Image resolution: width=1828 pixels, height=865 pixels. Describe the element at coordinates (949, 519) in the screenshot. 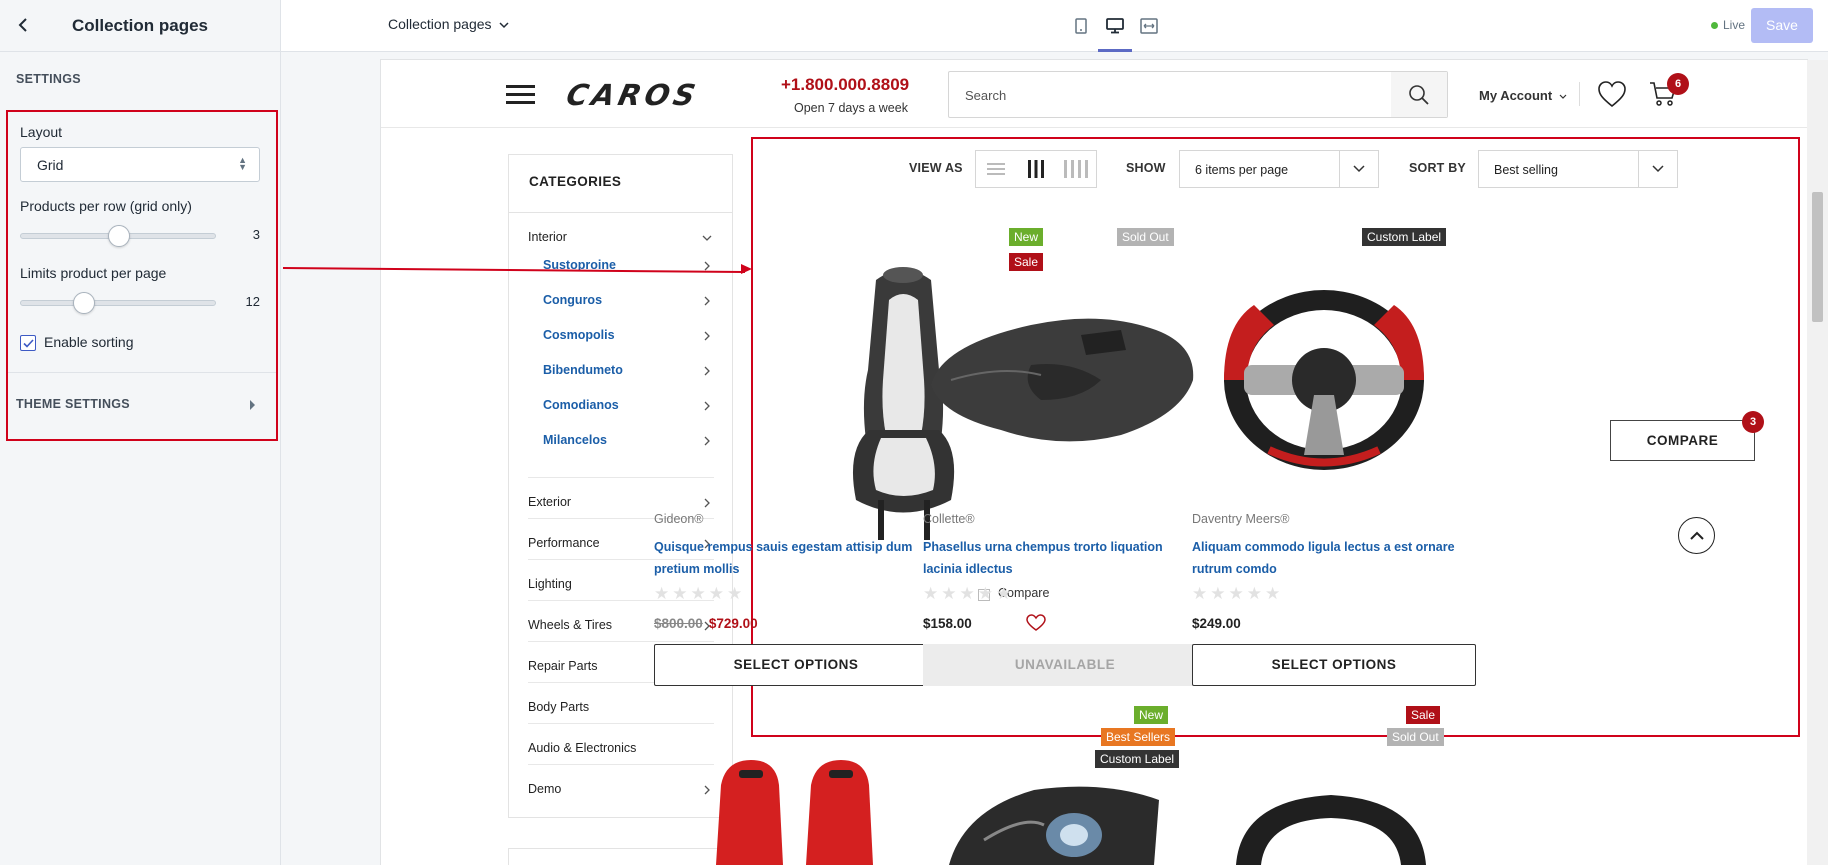

I see `product-vendor: Collette®` at that location.